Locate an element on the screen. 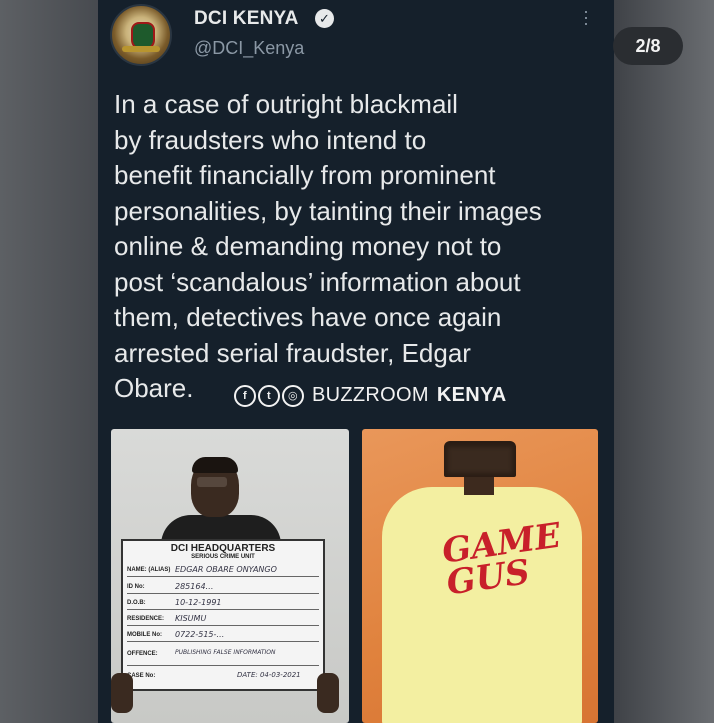  tweet-line: them, detectives have once again is located at coordinates (308, 317).